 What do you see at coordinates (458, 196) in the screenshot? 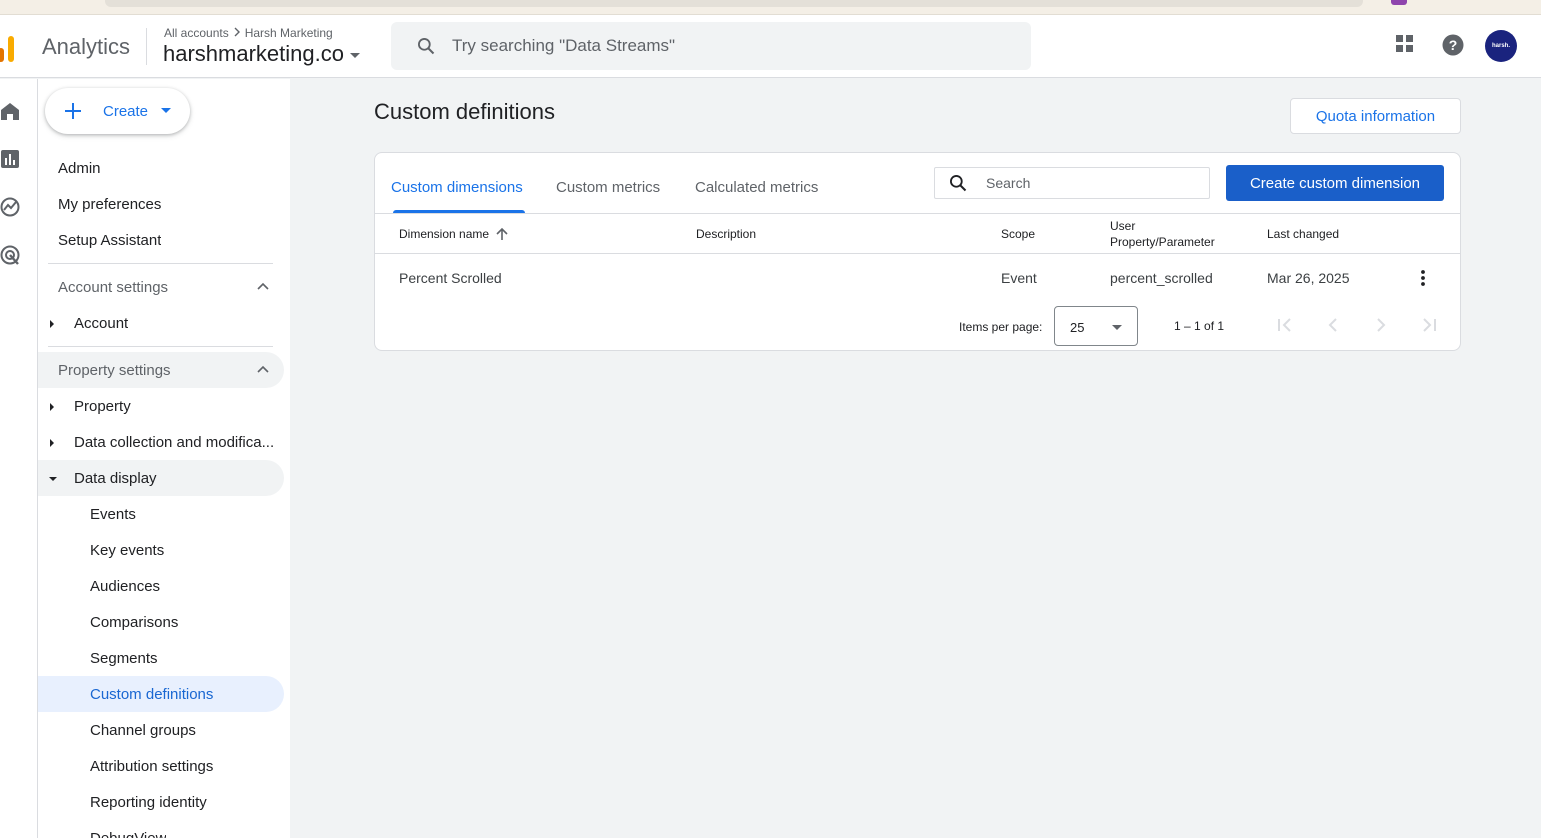
I see `tab-custom-dimensions: Custom dimensions` at bounding box center [458, 196].